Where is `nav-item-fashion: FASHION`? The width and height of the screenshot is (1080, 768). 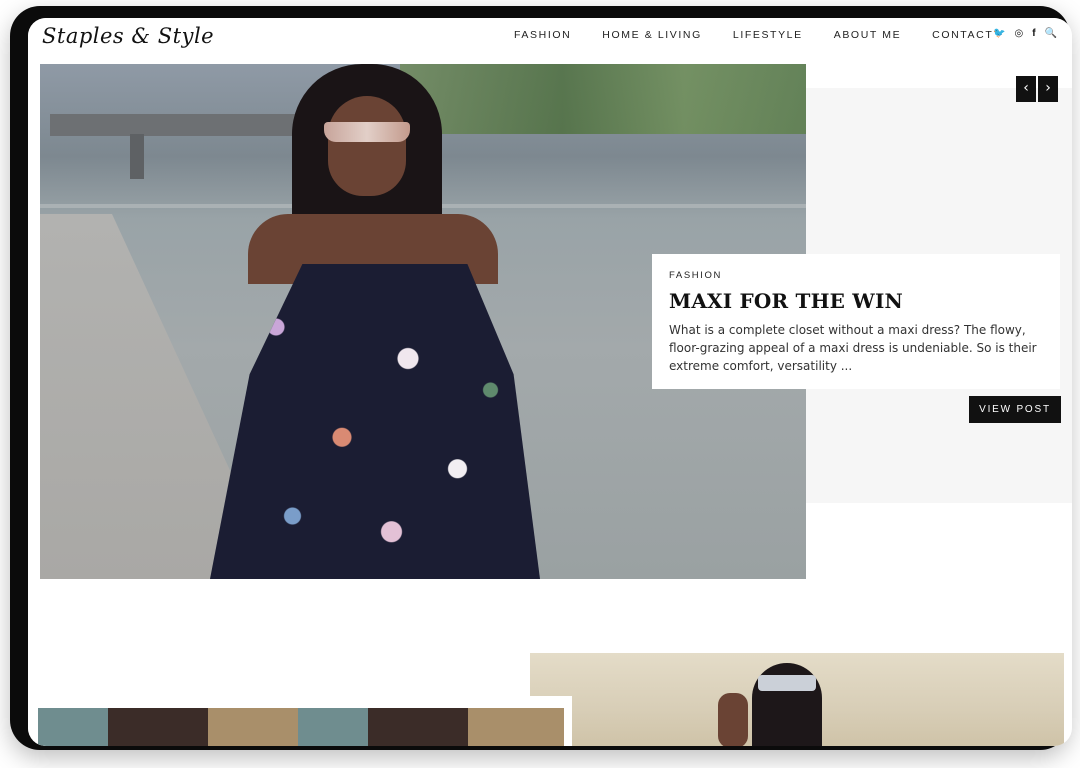 nav-item-fashion: FASHION is located at coordinates (542, 35).